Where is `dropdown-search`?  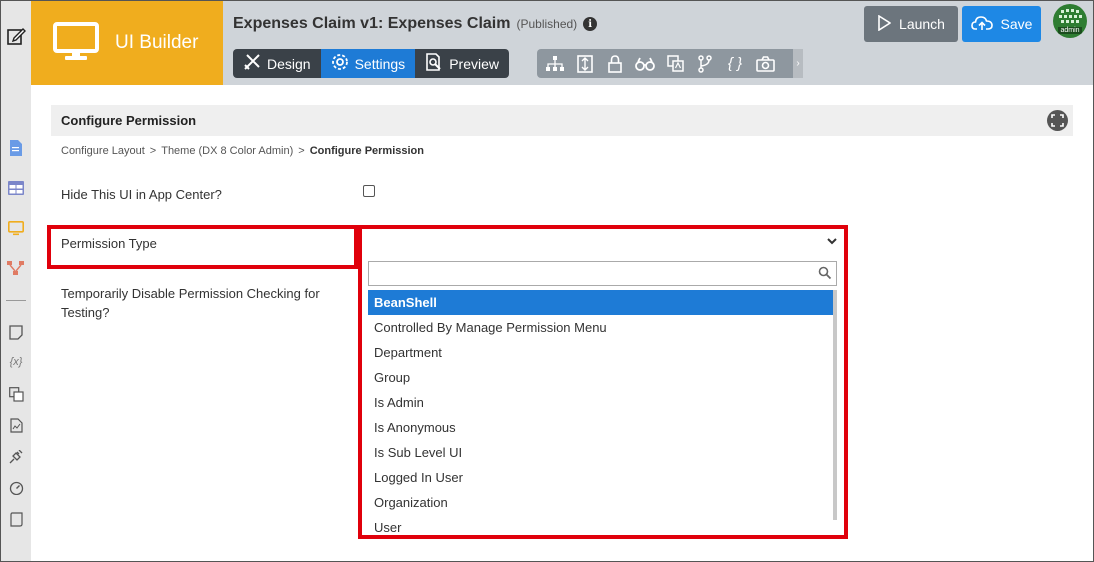
dropdown-search is located at coordinates (602, 273).